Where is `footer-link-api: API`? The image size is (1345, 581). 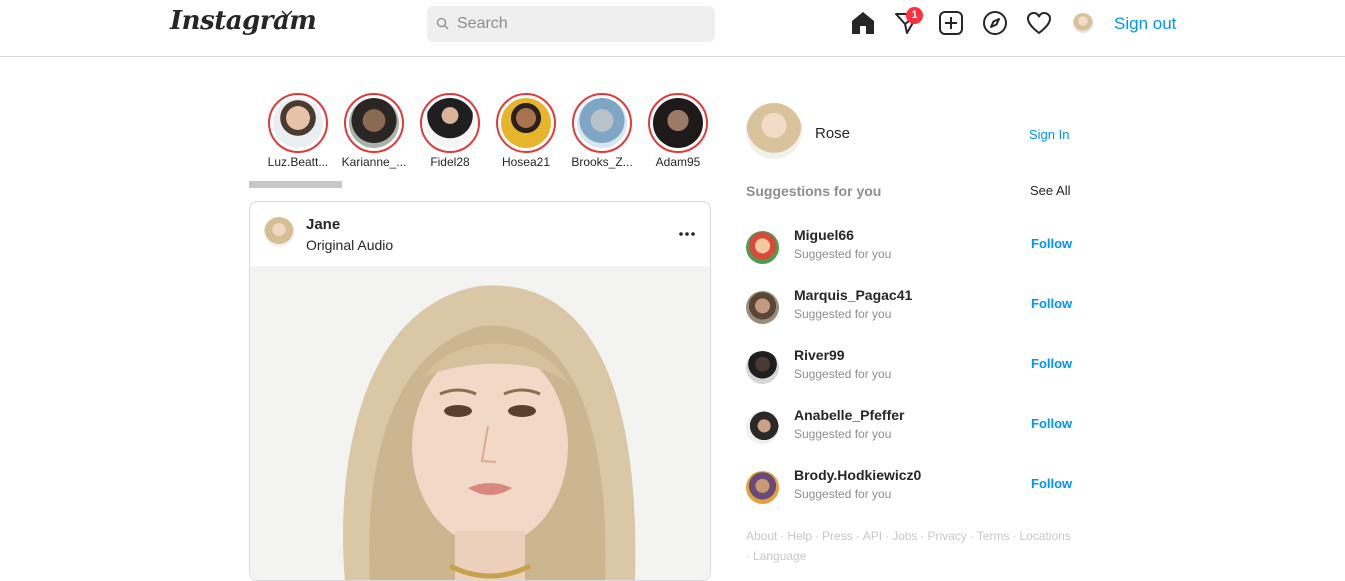 footer-link-api: API is located at coordinates (872, 536).